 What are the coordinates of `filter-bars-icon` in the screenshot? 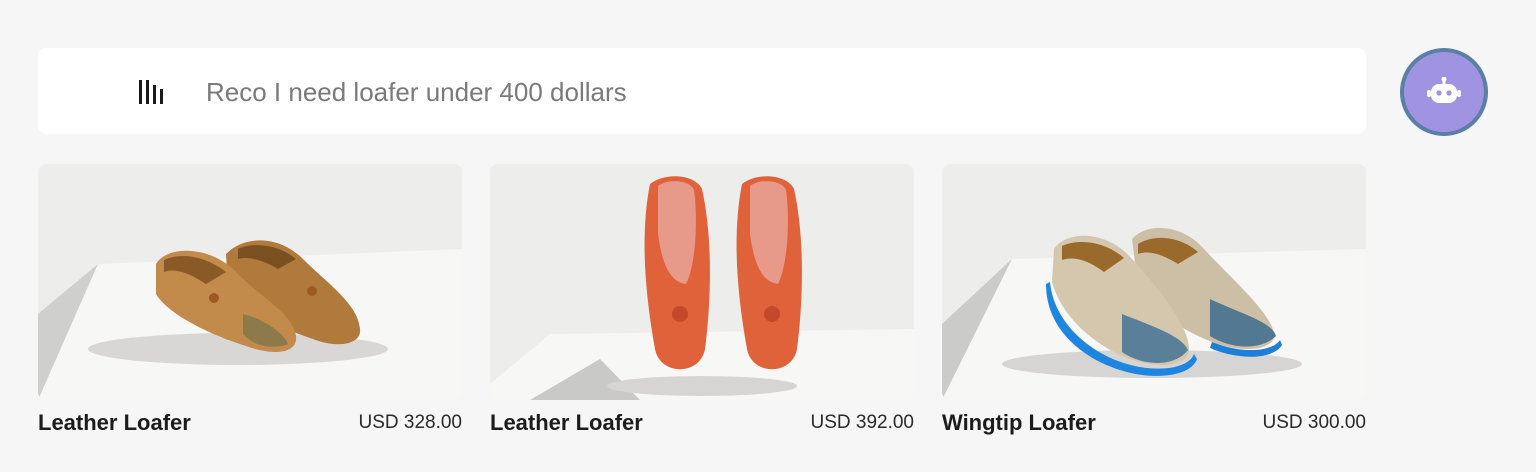 It's located at (153, 92).